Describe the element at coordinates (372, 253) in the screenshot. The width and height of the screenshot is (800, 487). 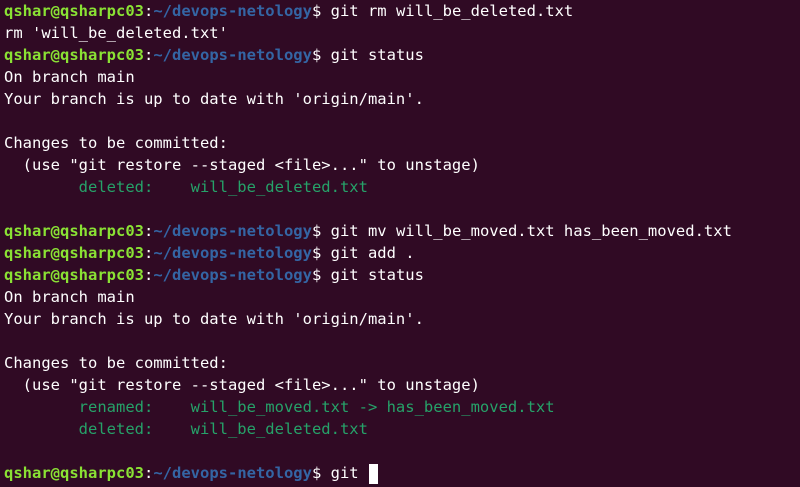
I see `command-text: git add .` at that location.